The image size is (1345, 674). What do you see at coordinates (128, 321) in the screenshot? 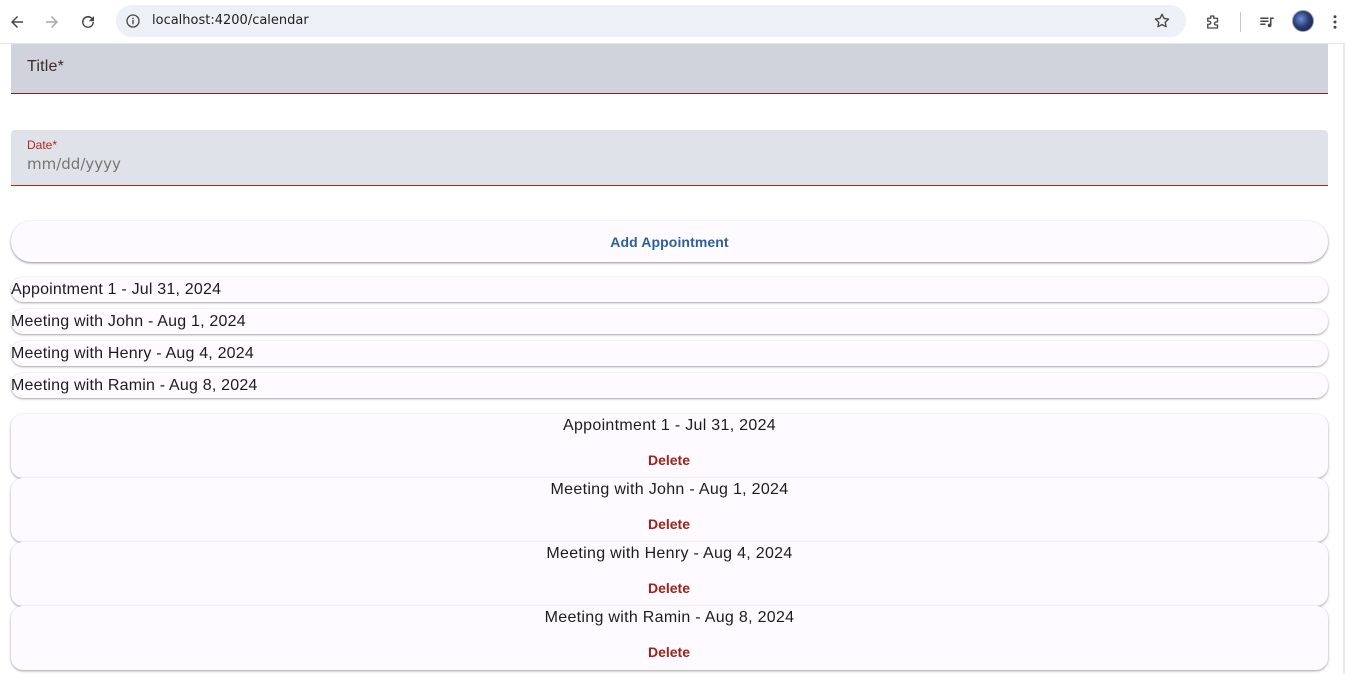
I see `appointment-list-item-label: Meeting with John - Aug 1, 2024` at bounding box center [128, 321].